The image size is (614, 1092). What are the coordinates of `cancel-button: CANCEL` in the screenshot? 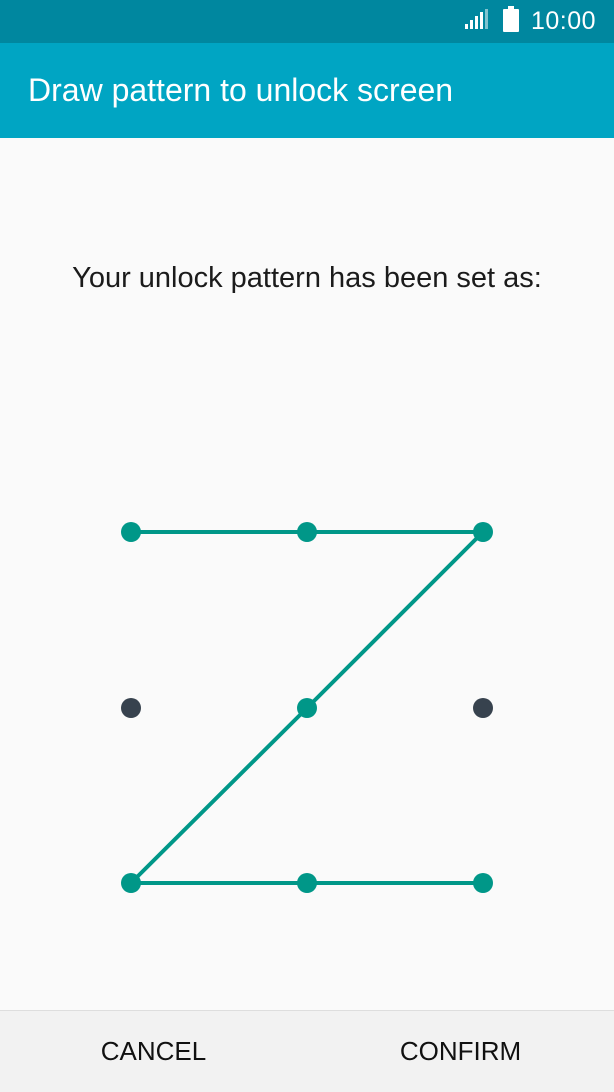 It's located at (153, 1051).